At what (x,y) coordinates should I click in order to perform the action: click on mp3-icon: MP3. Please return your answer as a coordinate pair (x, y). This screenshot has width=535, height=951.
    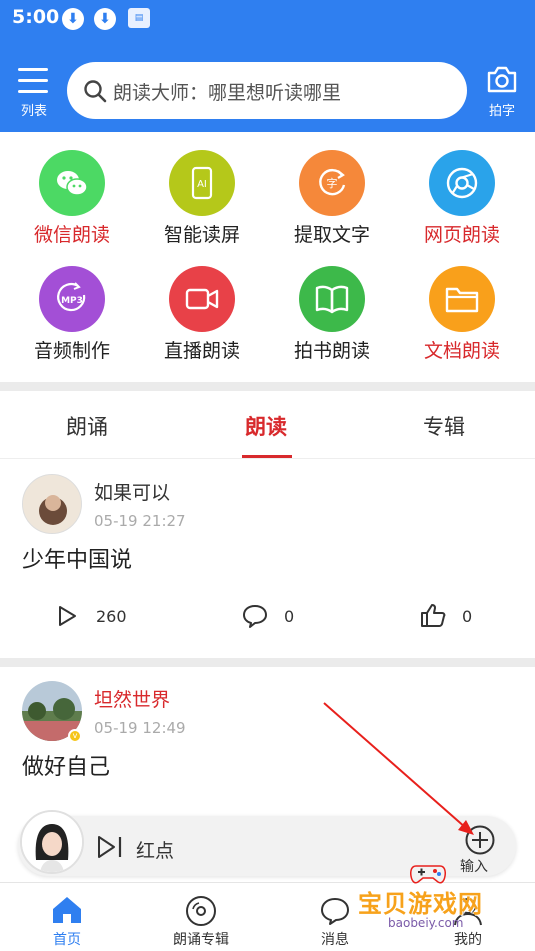
    Looking at the image, I should click on (72, 299).